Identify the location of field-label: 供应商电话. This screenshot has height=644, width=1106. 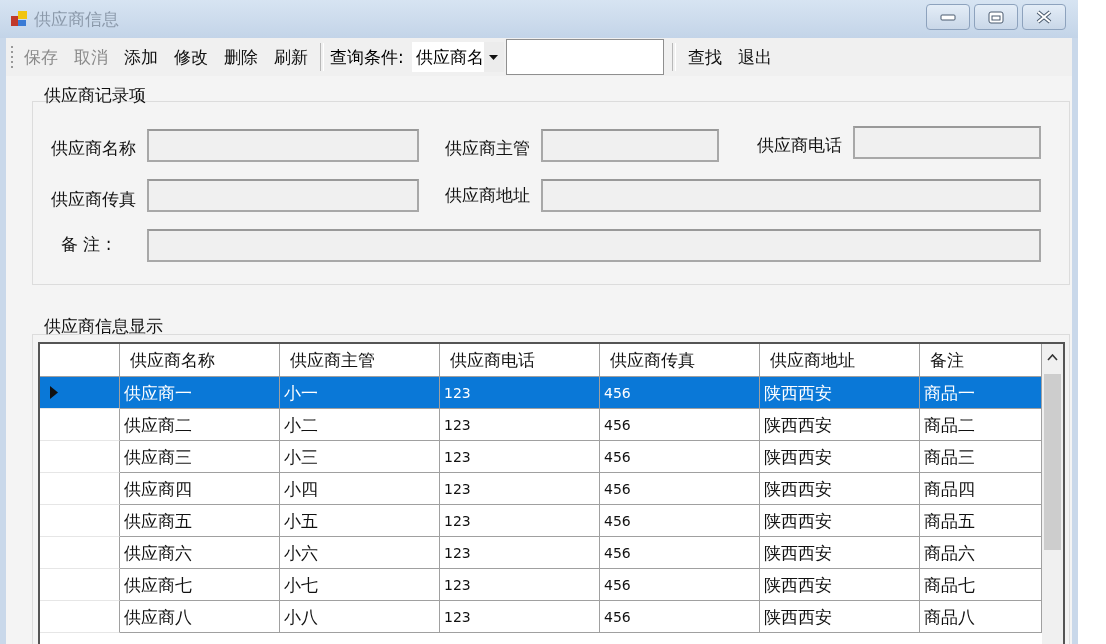
(800, 145).